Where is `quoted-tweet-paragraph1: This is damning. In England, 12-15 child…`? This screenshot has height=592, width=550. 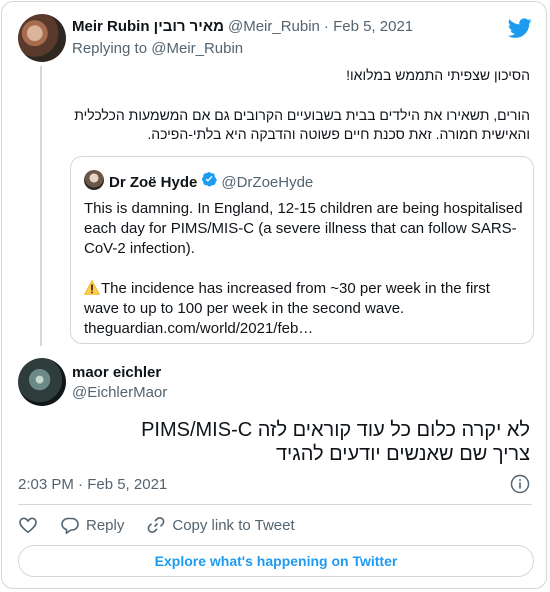
quoted-tweet-paragraph1: This is damning. In England, 12-15 child… is located at coordinates (303, 228).